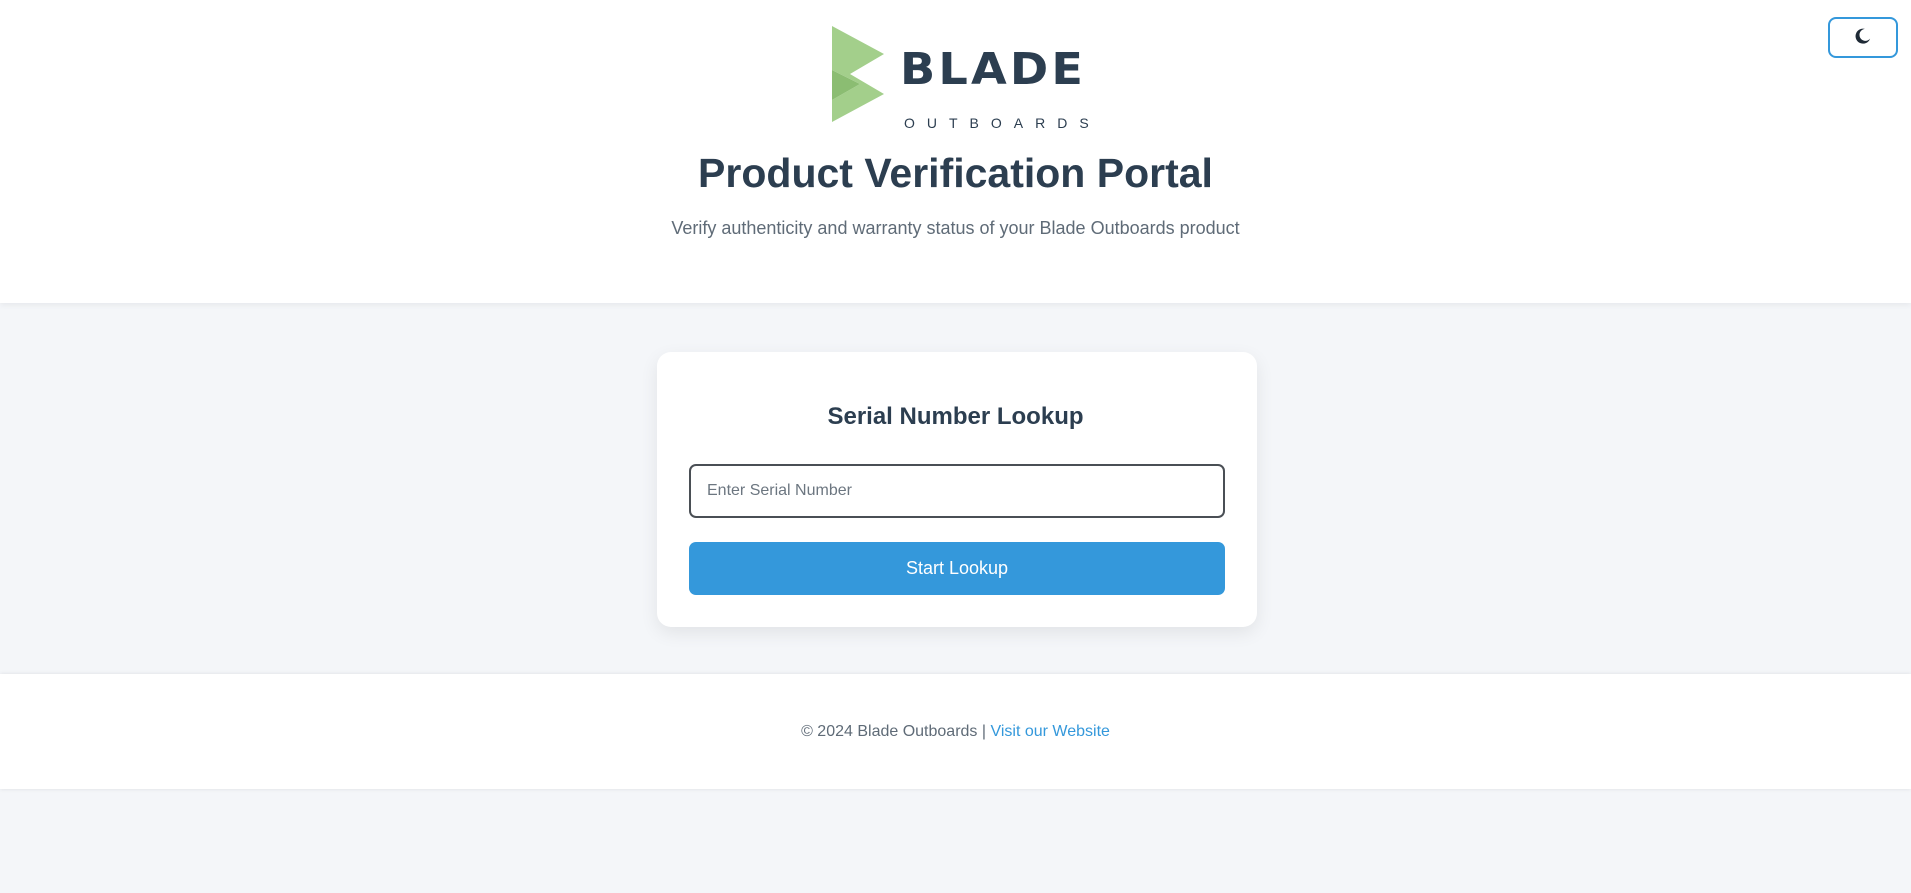  What do you see at coordinates (1049, 731) in the screenshot?
I see `visit-website-link: Visit our Website` at bounding box center [1049, 731].